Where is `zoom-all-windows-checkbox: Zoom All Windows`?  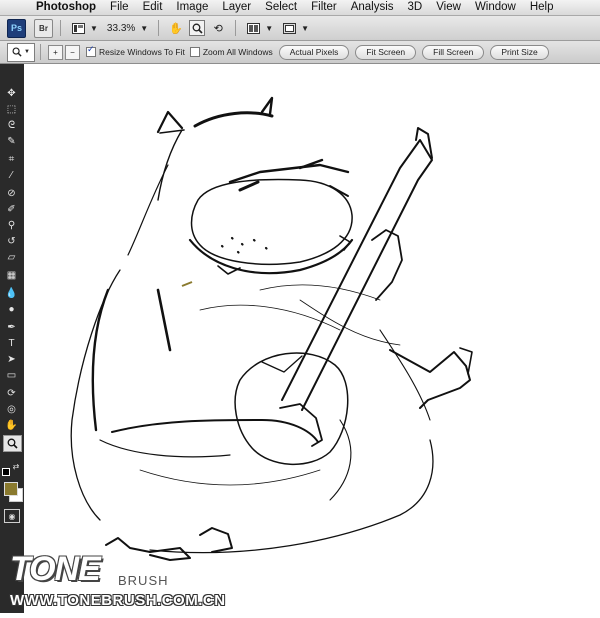 zoom-all-windows-checkbox: Zoom All Windows is located at coordinates (231, 52).